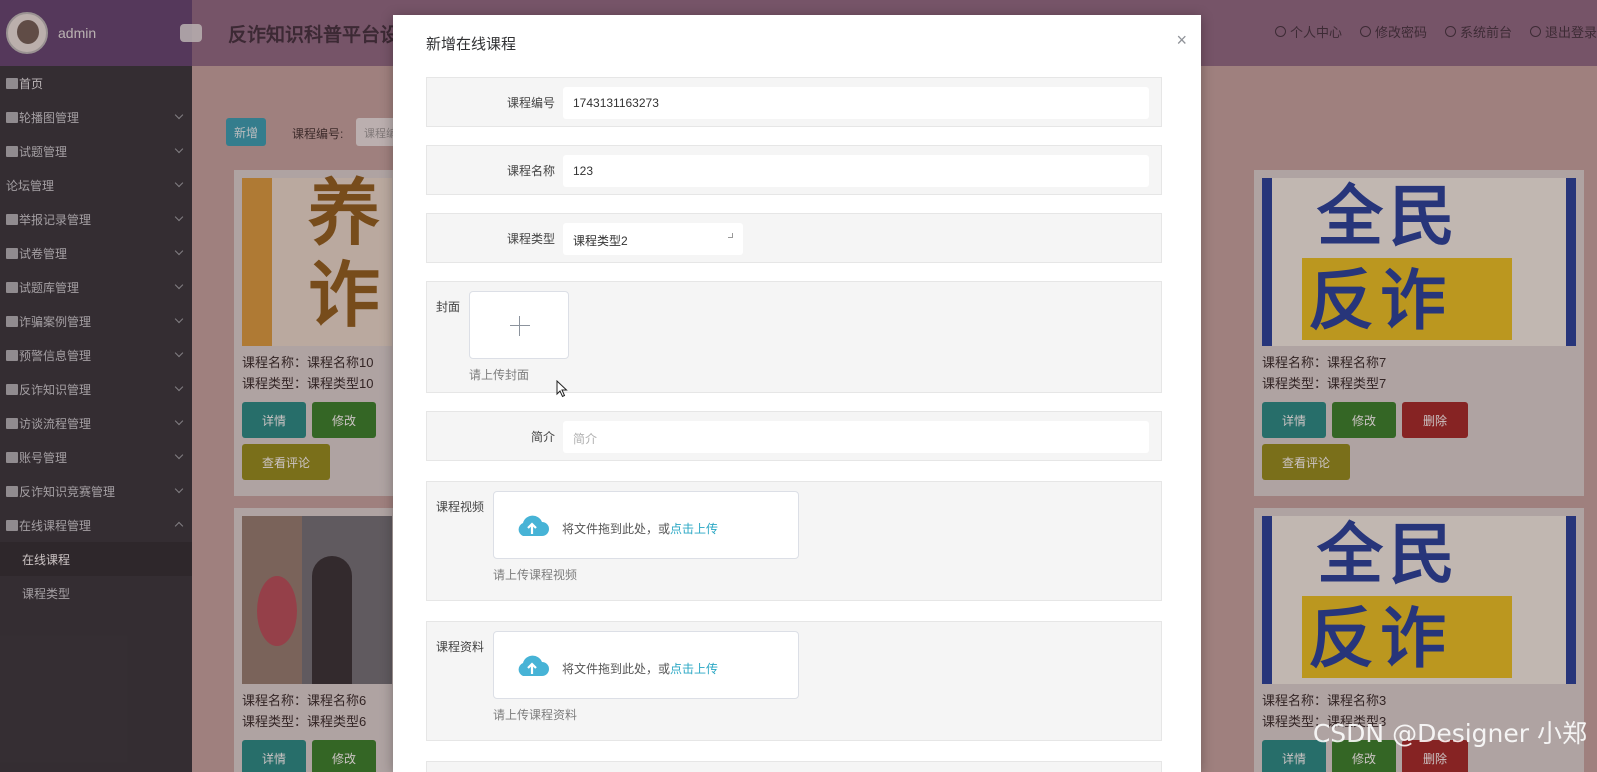 The image size is (1597, 772). I want to click on form-row-material: 课程资料 将文件拖到此处，或点击上传 请上传课程资料, so click(794, 681).